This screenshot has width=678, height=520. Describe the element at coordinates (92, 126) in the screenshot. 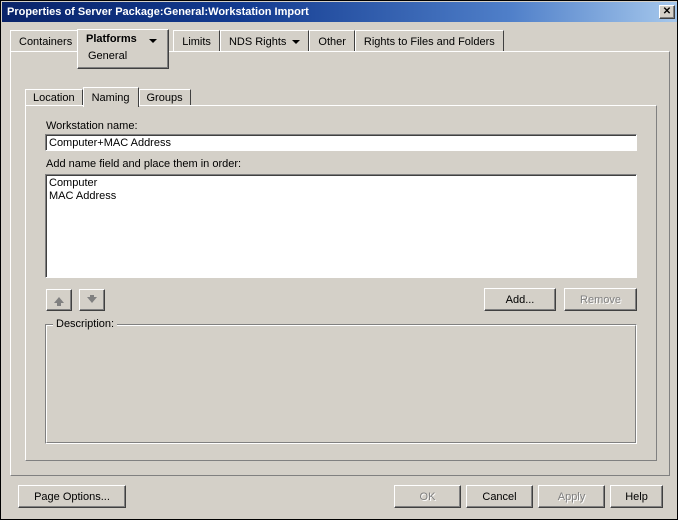

I see `workstation-name-label: Workstation name:` at that location.